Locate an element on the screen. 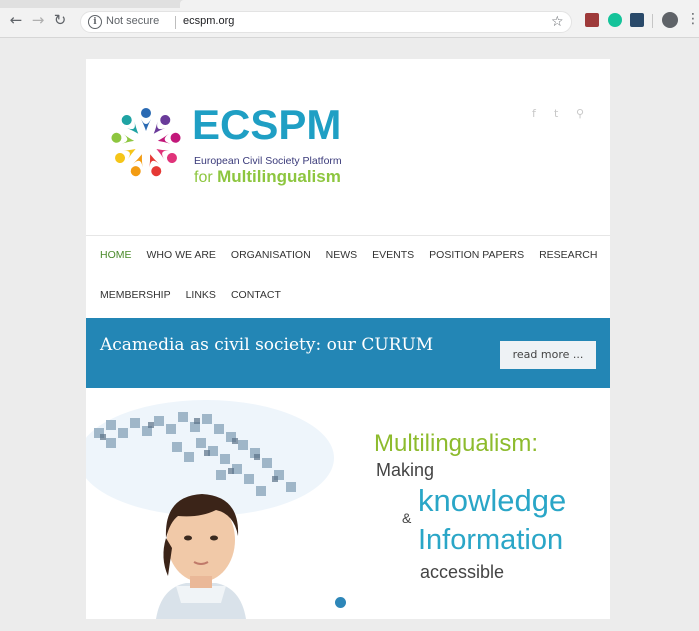 The width and height of the screenshot is (699, 631). logo-tagline-for: for is located at coordinates (203, 177).